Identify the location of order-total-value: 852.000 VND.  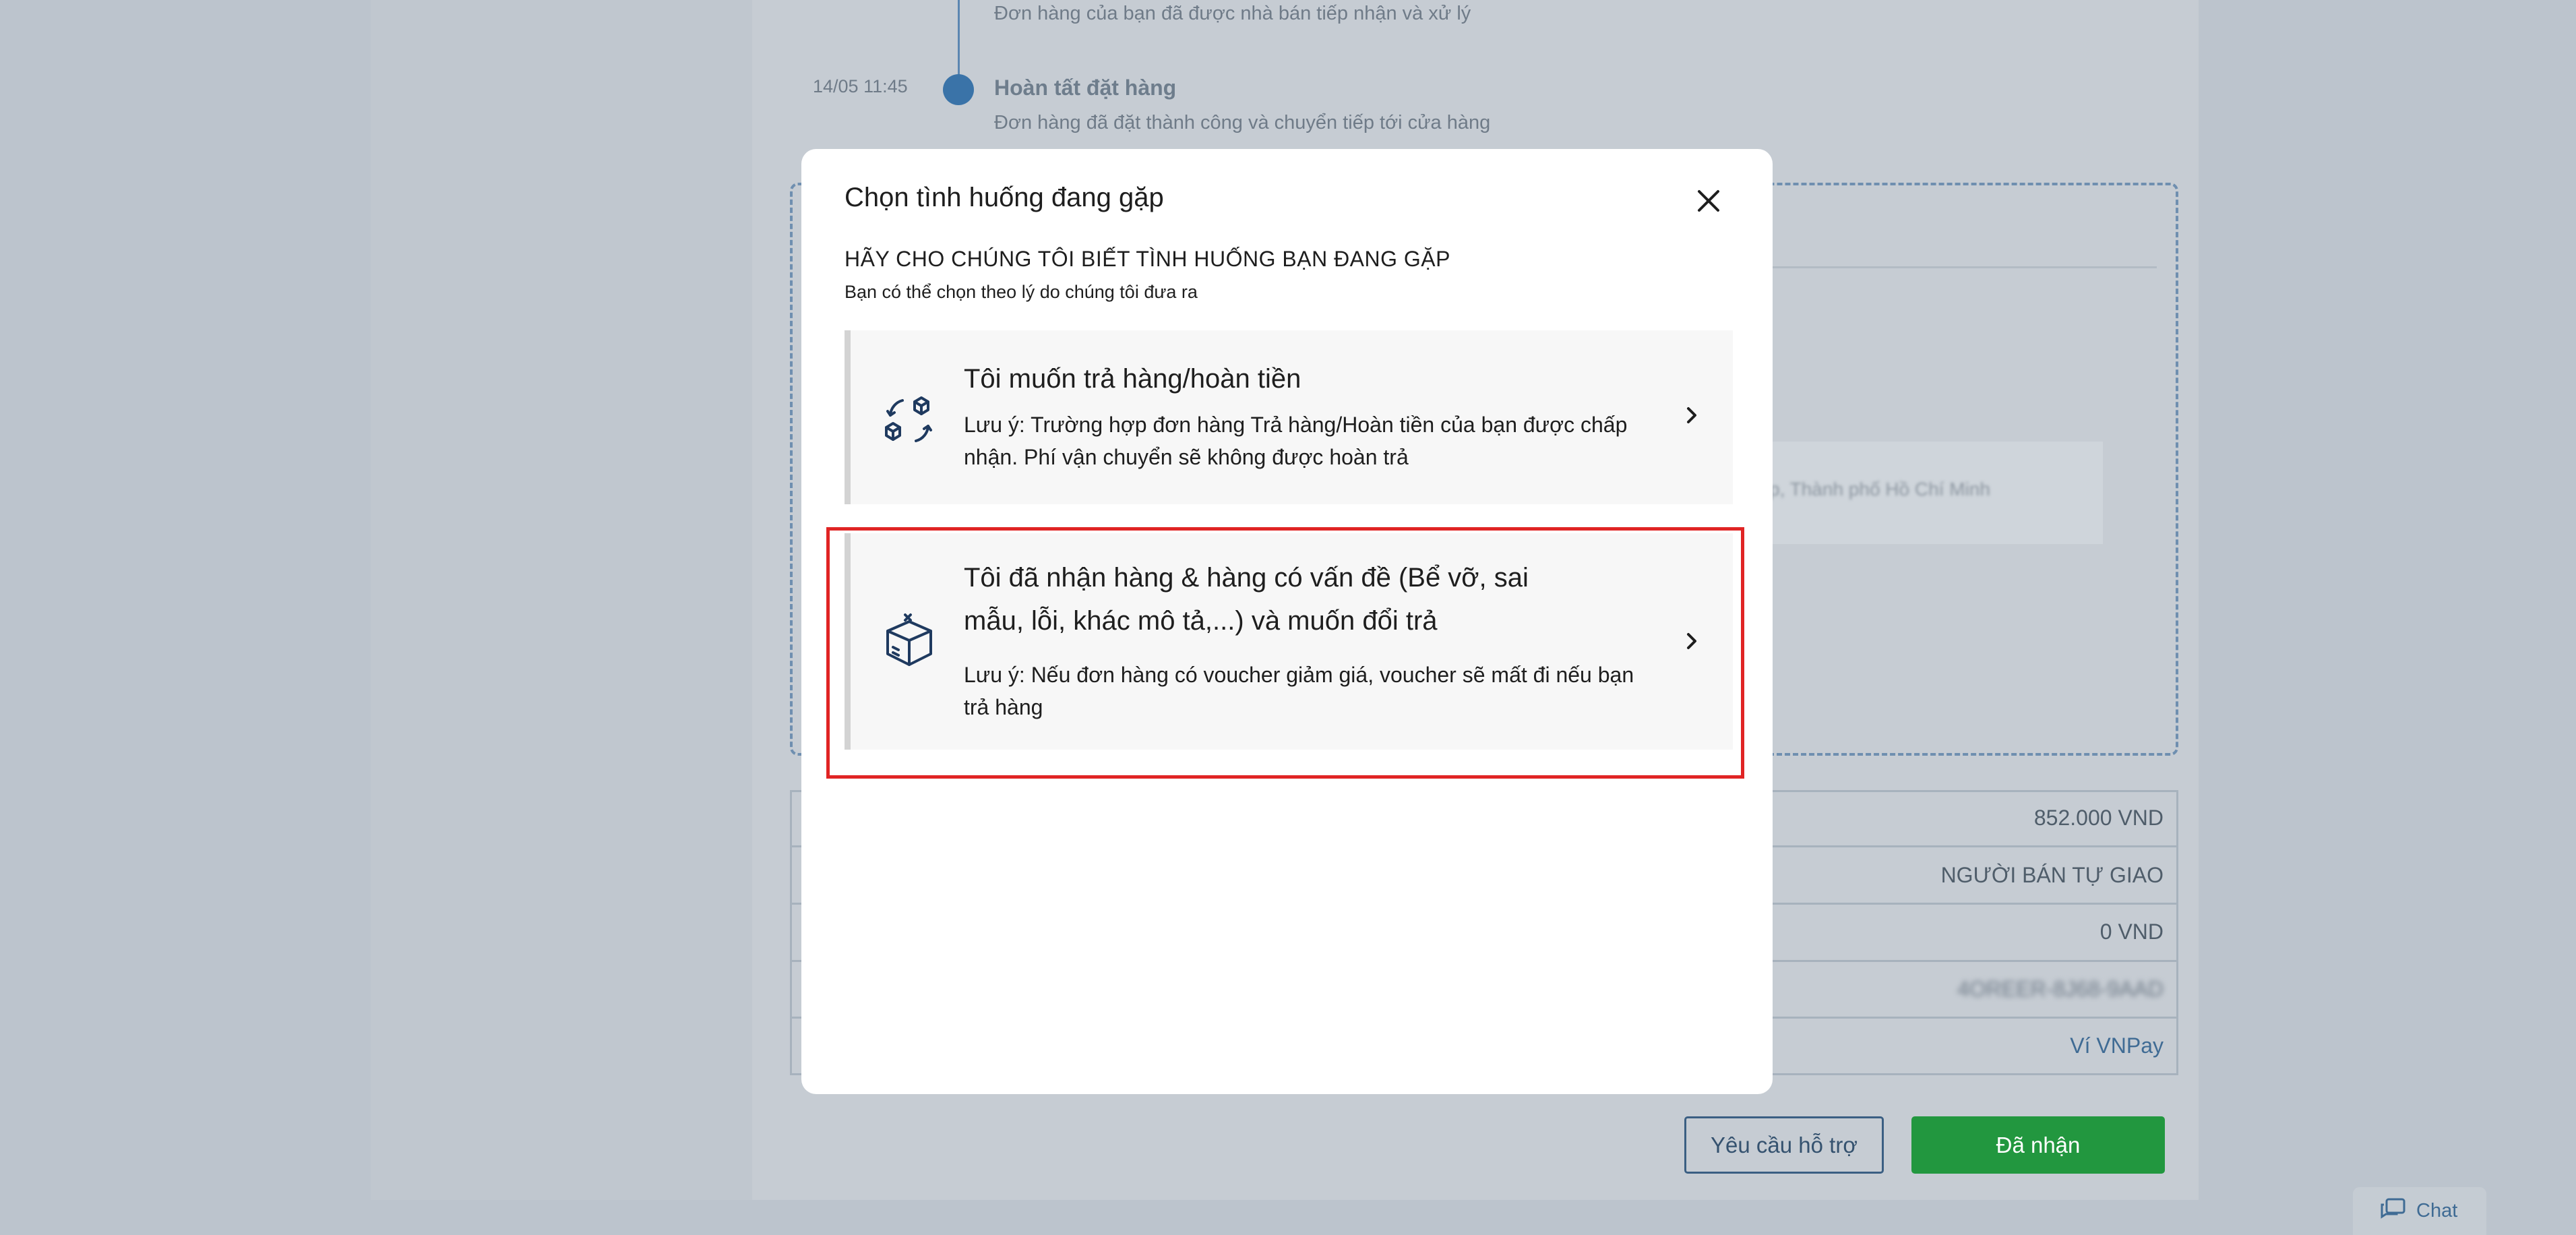
(2098, 818).